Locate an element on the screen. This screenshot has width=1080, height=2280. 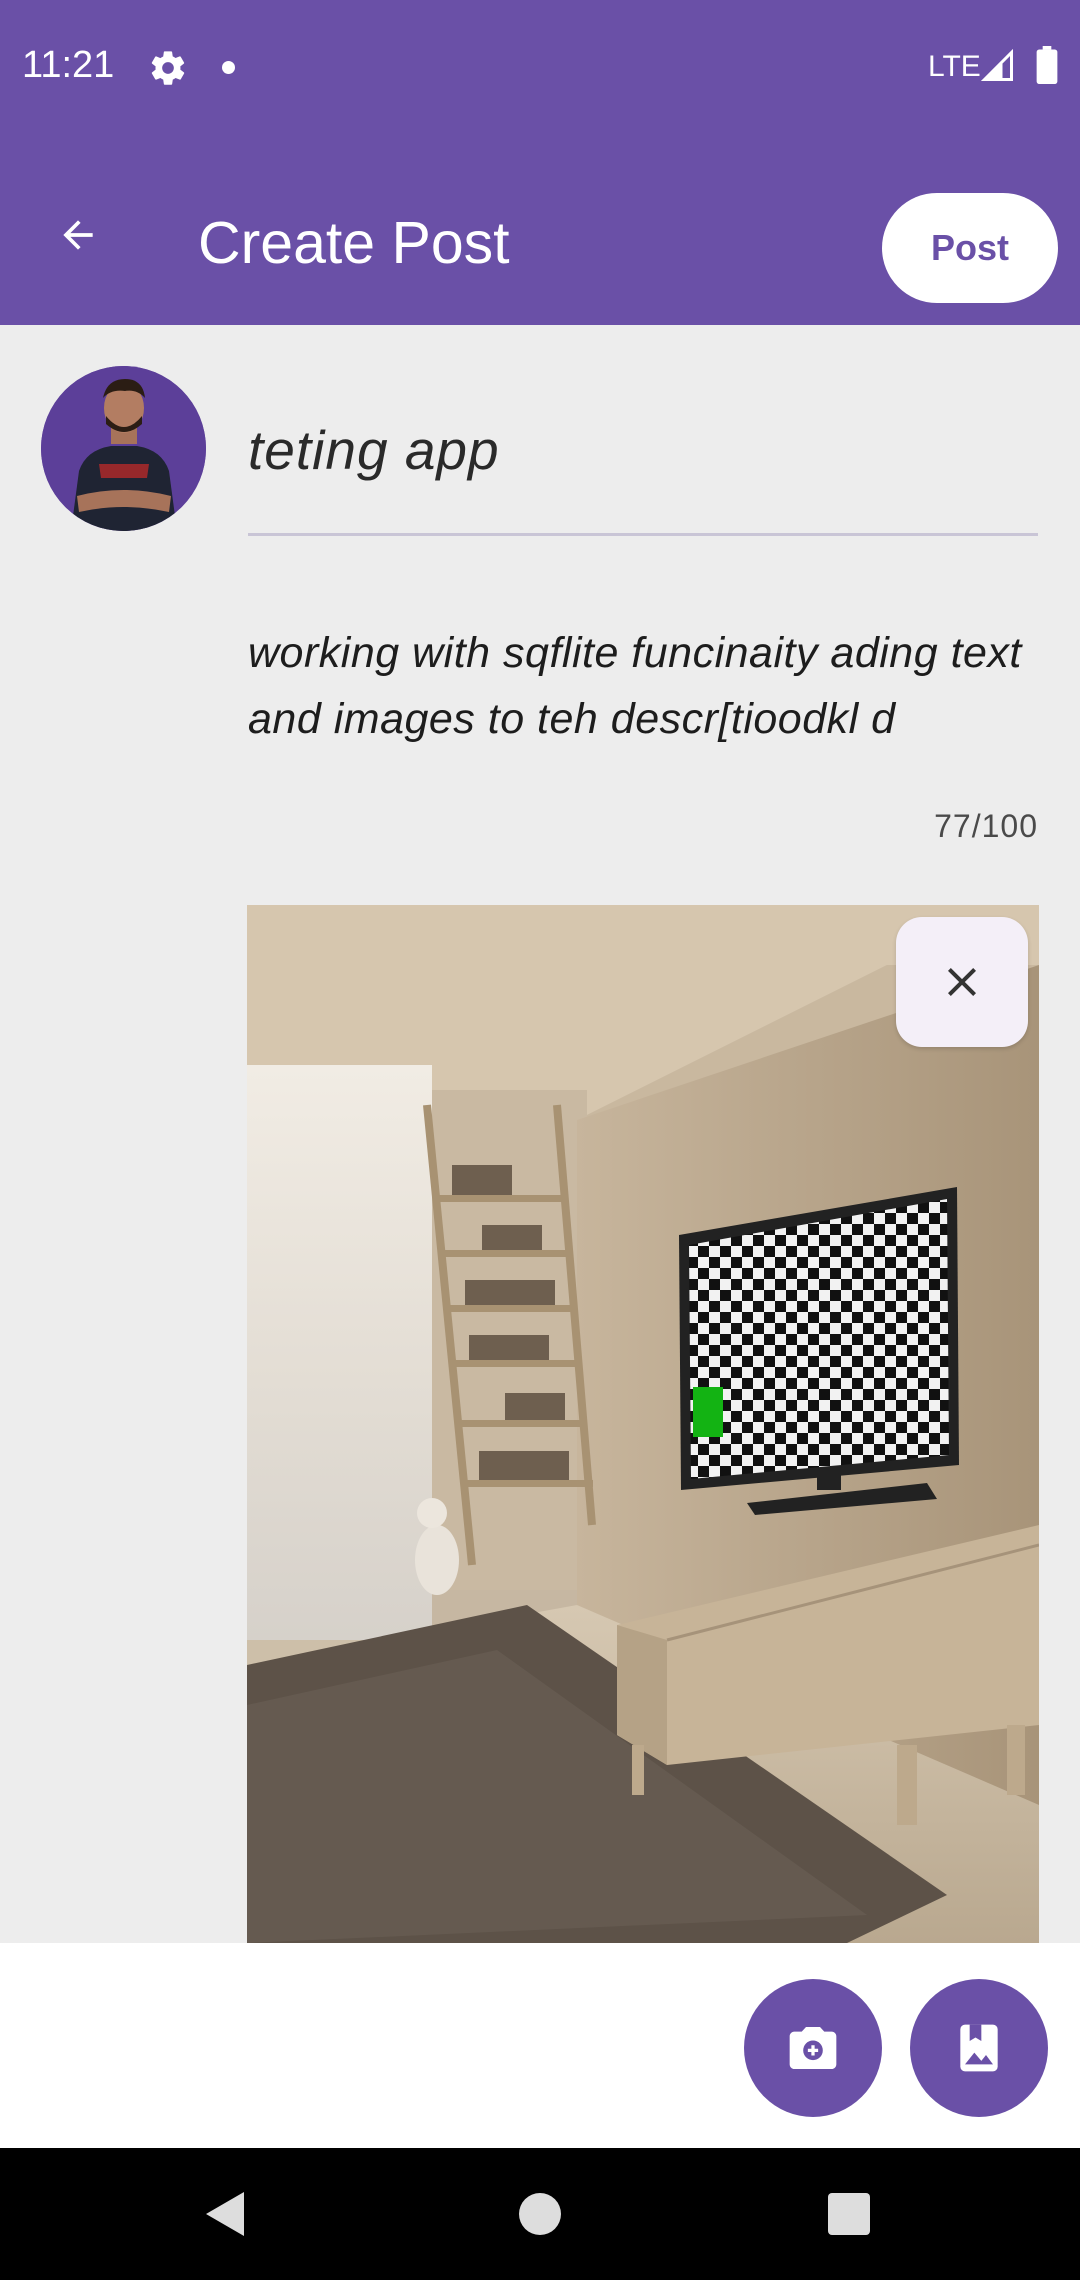
app-bar: Create Post Post is located at coordinates (540, 230).